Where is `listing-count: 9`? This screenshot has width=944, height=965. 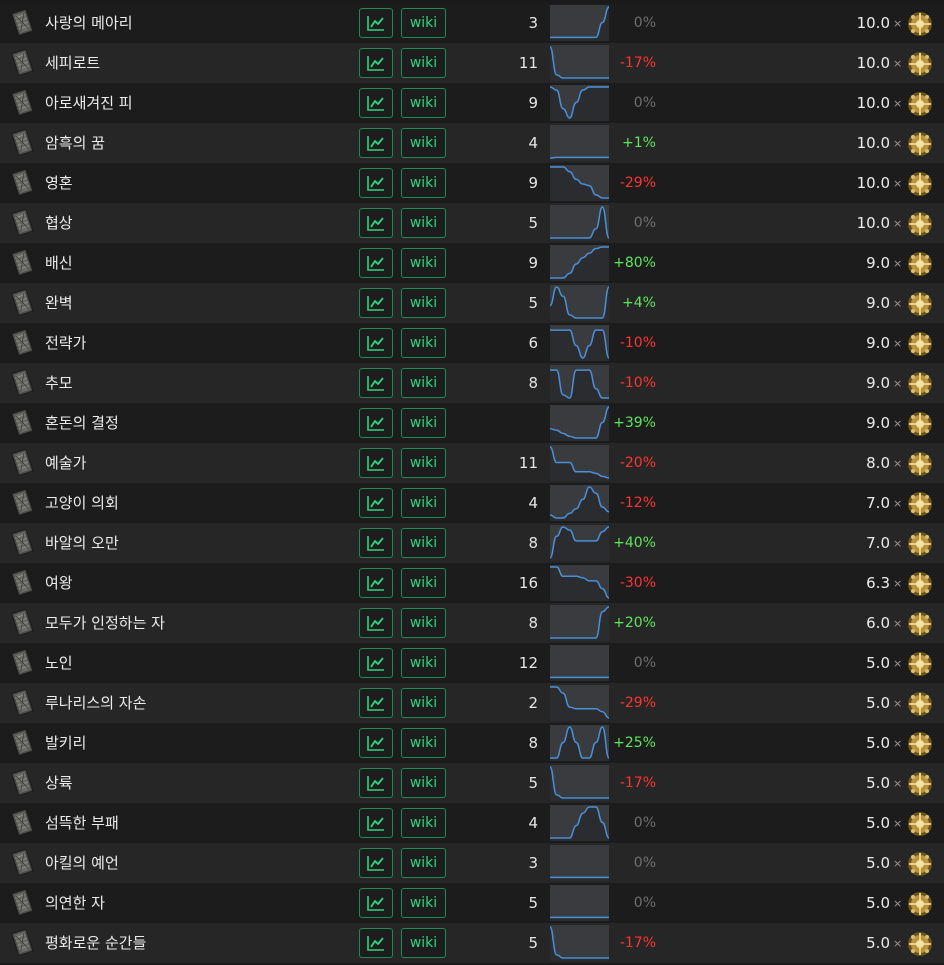
listing-count: 9 is located at coordinates (533, 183).